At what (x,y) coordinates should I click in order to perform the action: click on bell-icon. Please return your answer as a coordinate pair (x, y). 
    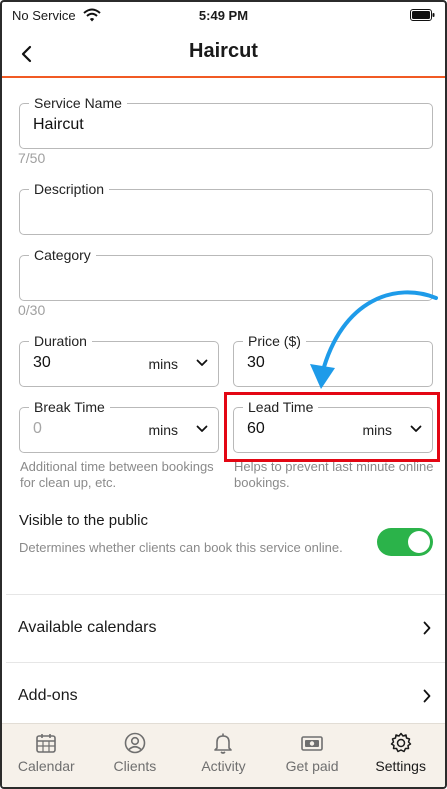
    Looking at the image, I should click on (223, 743).